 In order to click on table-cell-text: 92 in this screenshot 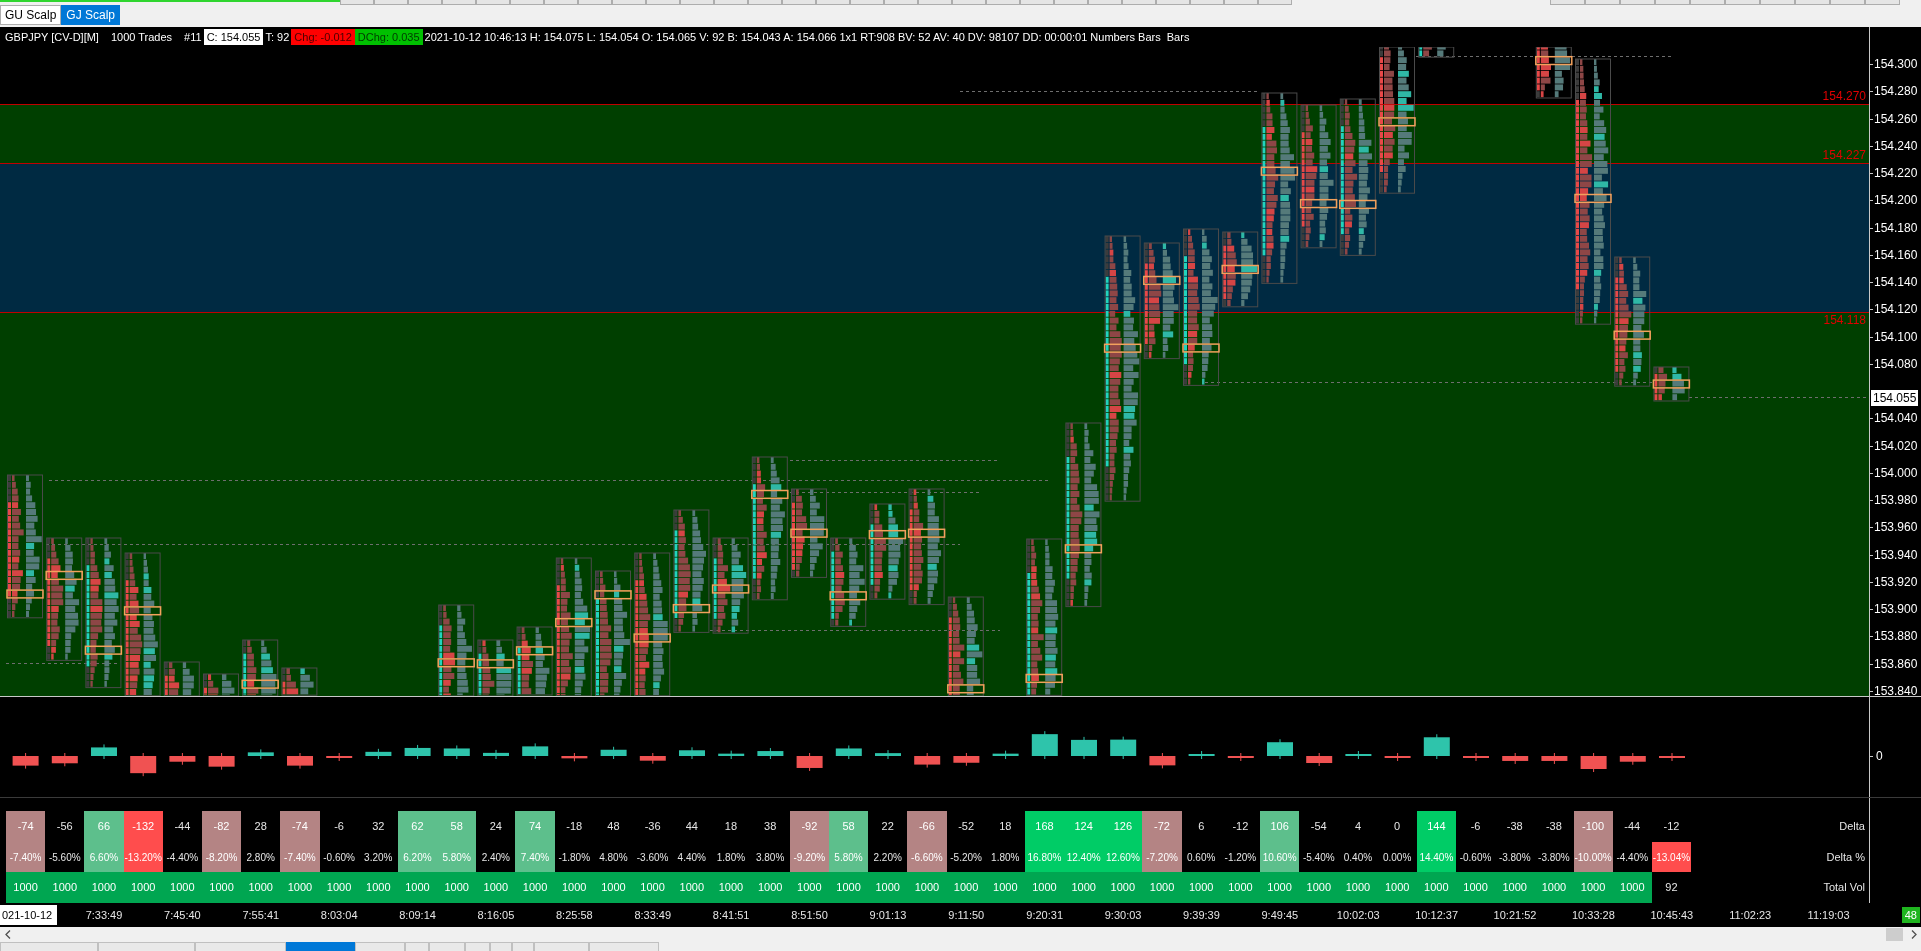, I will do `click(1671, 888)`.